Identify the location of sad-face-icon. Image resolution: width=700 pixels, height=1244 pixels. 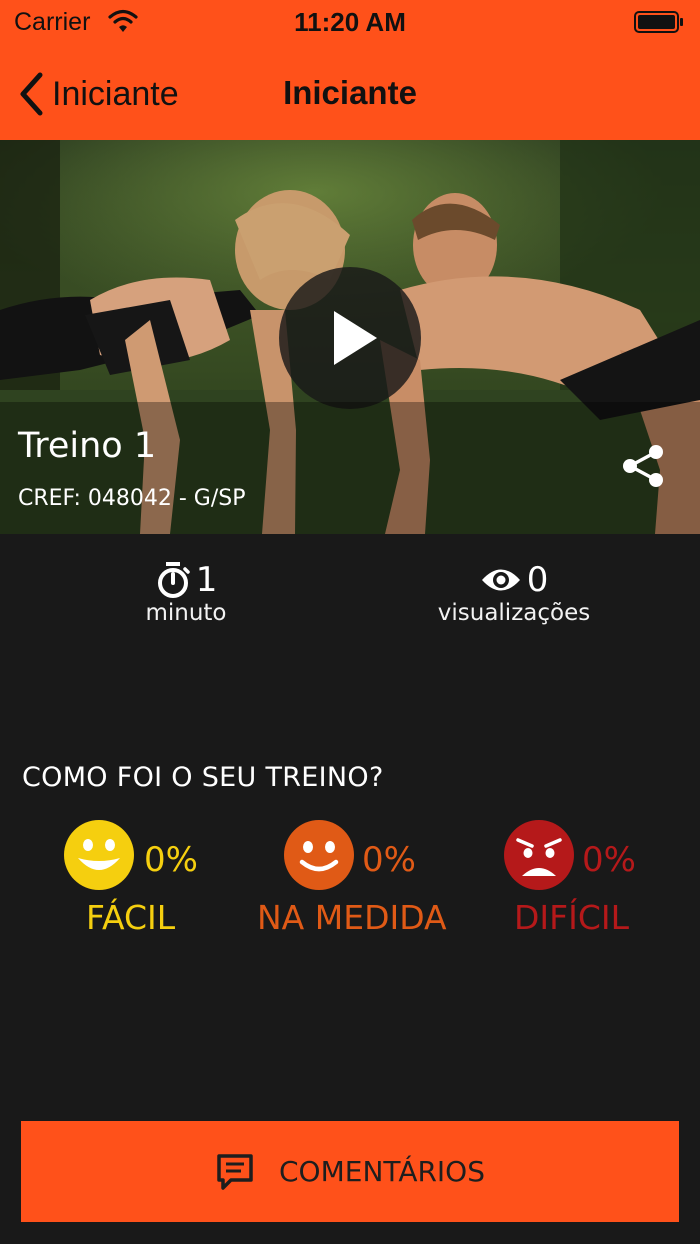
(539, 855).